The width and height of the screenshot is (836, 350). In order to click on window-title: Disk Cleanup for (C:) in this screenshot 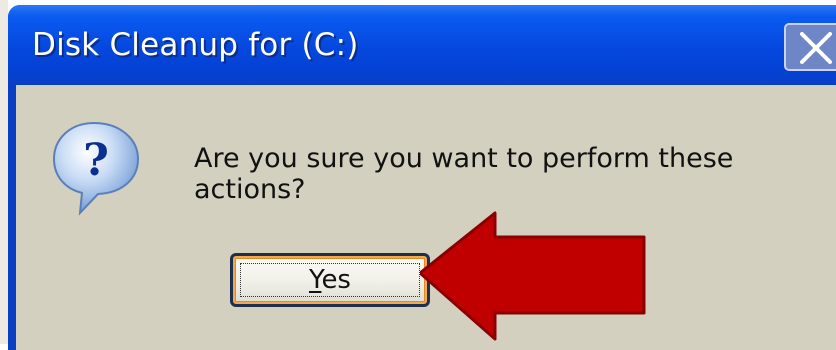, I will do `click(195, 45)`.